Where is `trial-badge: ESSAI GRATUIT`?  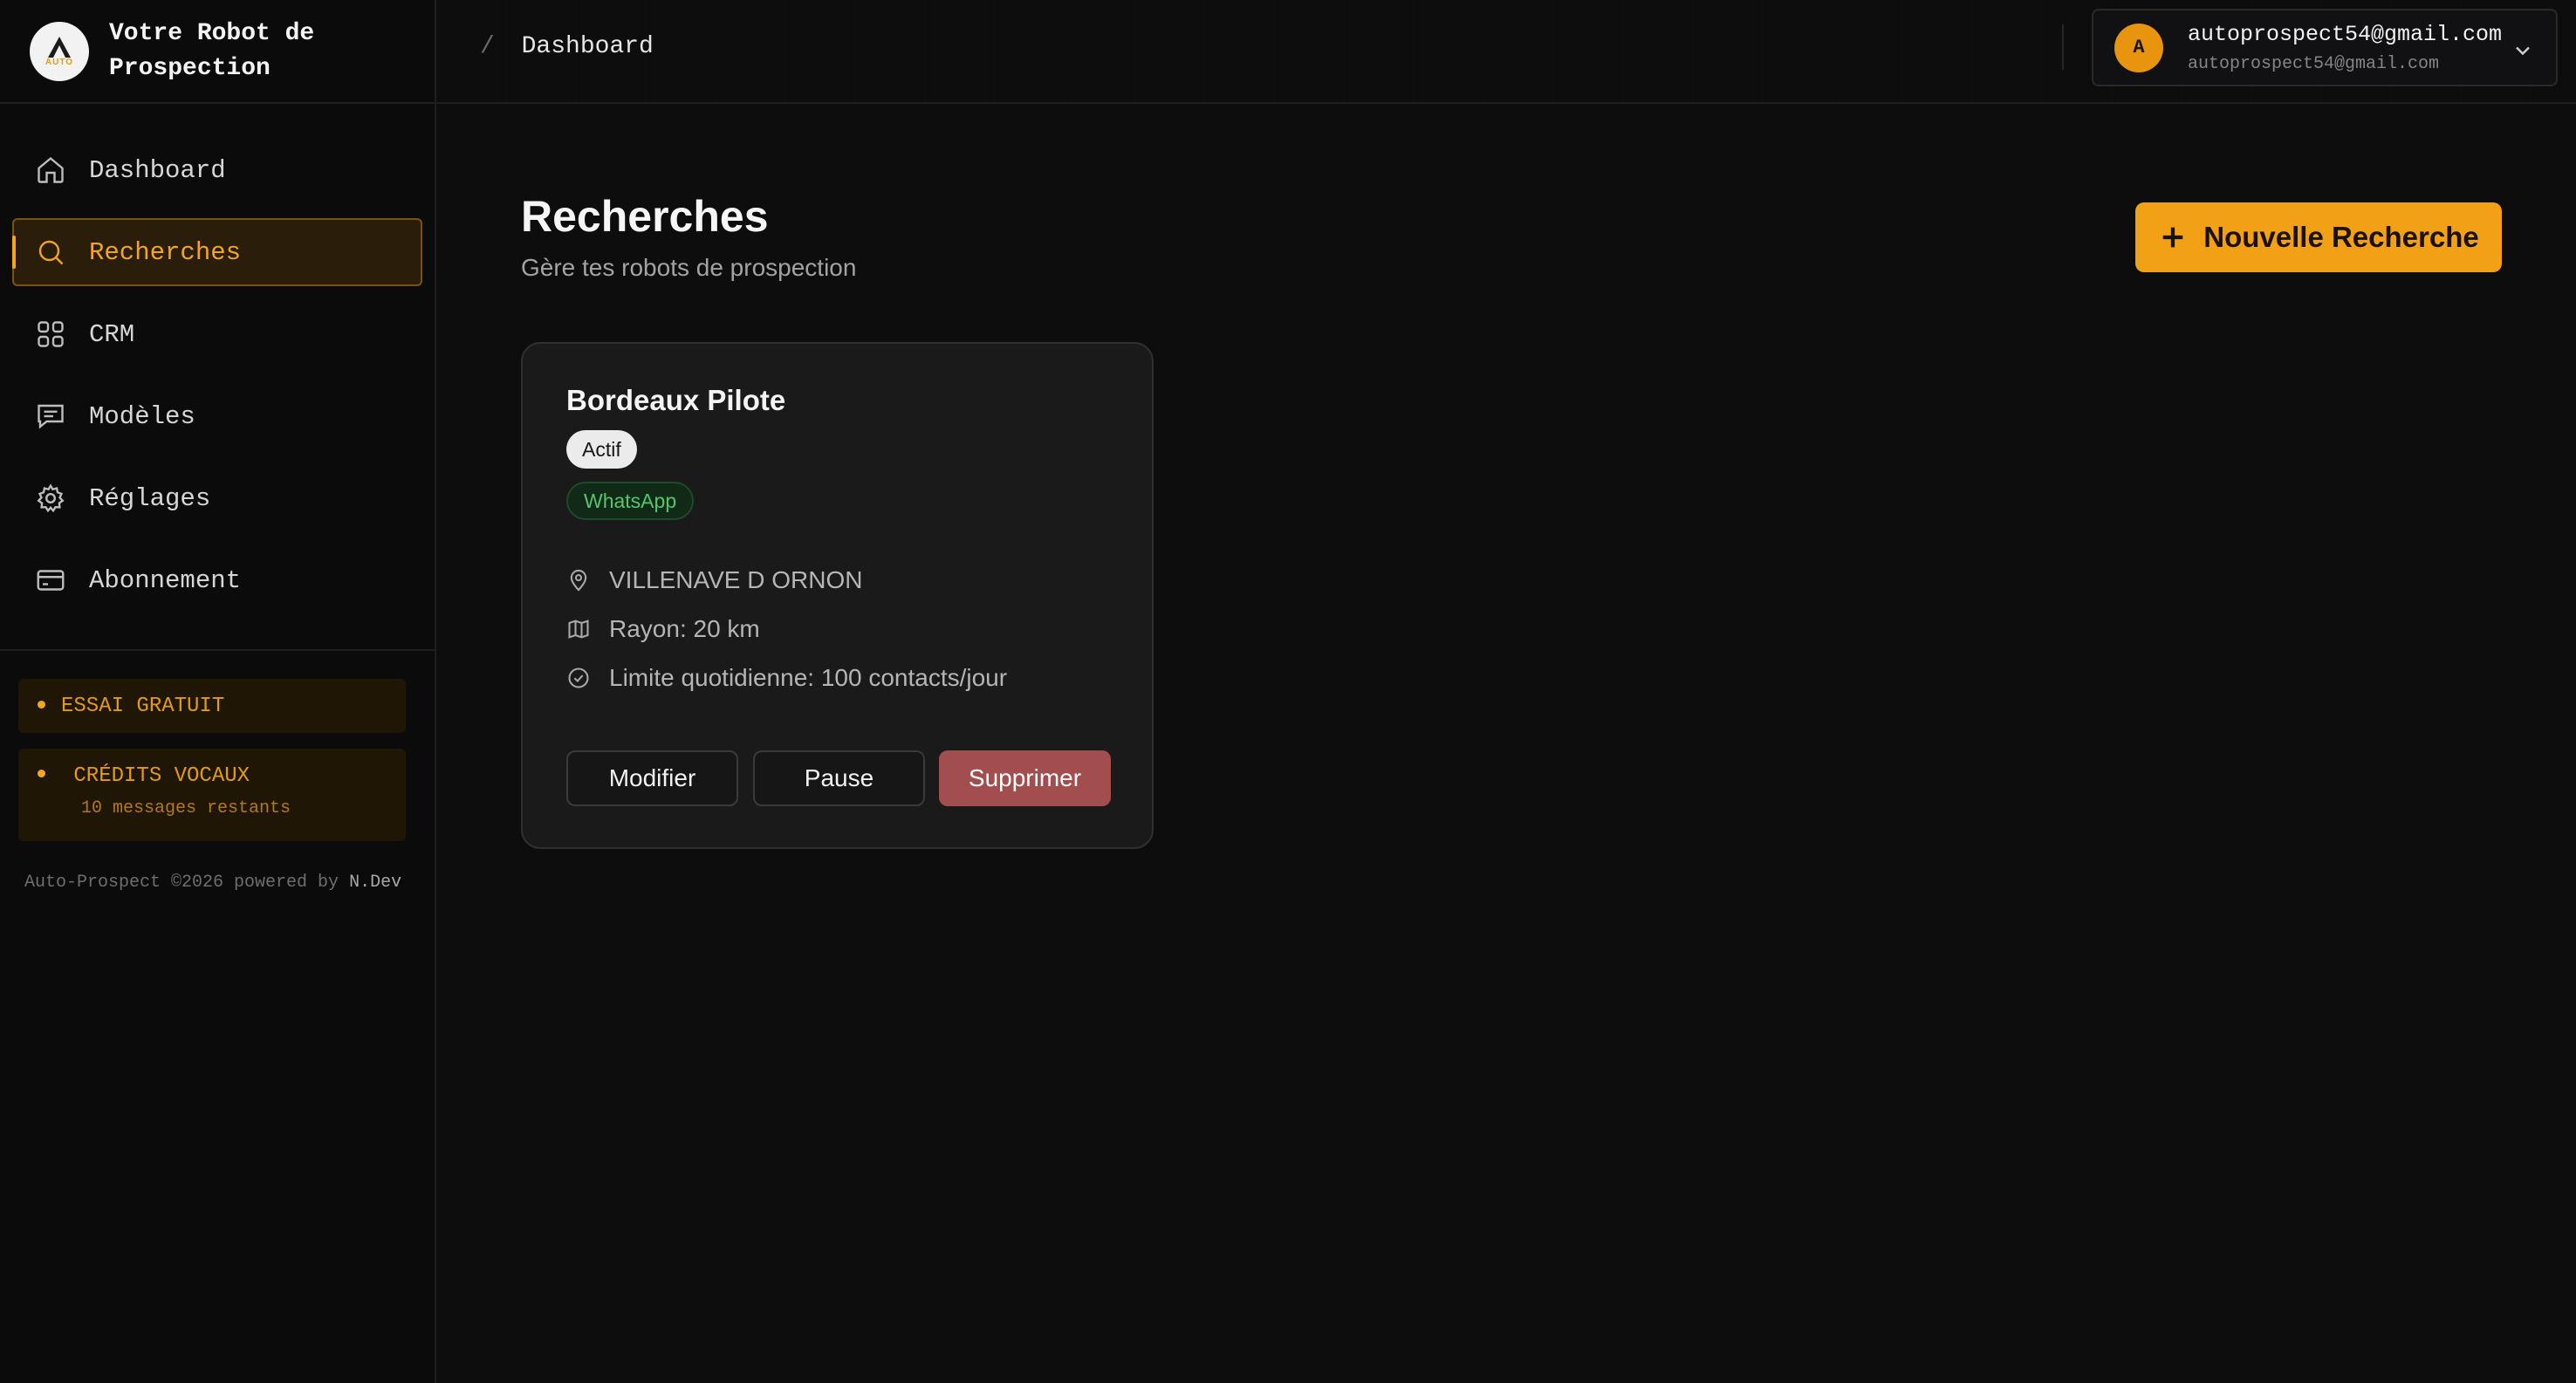 trial-badge: ESSAI GRATUIT is located at coordinates (212, 706).